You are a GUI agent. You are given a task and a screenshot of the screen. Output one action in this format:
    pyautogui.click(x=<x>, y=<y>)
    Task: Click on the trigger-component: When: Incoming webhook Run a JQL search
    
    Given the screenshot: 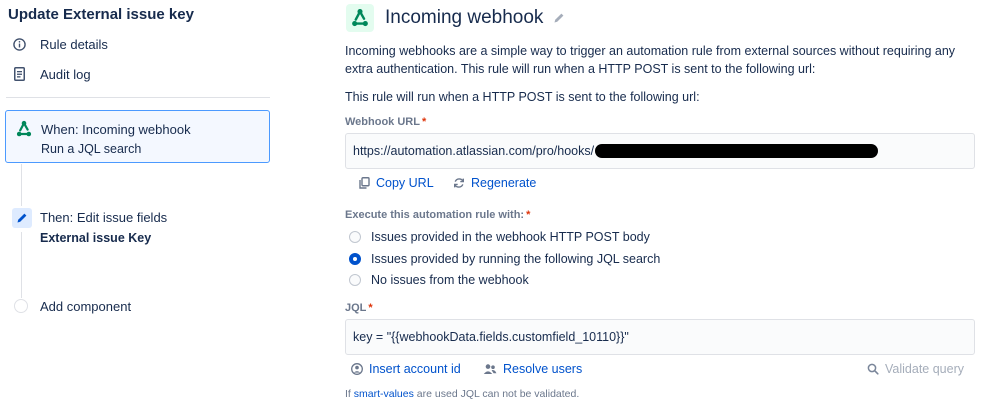 What is the action you would take?
    pyautogui.click(x=137, y=136)
    